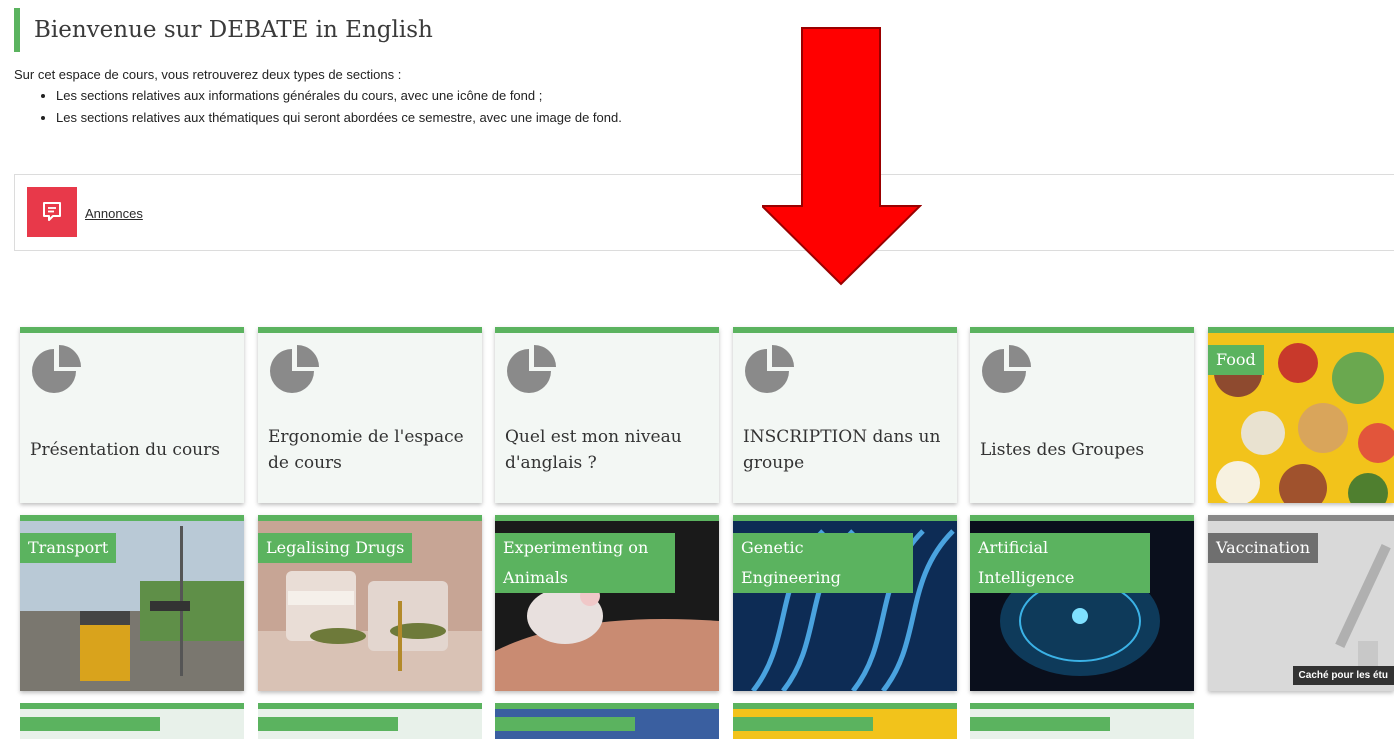 The image size is (1394, 739). I want to click on tile-label: INSCRIPTION dans un groupe, so click(842, 450).